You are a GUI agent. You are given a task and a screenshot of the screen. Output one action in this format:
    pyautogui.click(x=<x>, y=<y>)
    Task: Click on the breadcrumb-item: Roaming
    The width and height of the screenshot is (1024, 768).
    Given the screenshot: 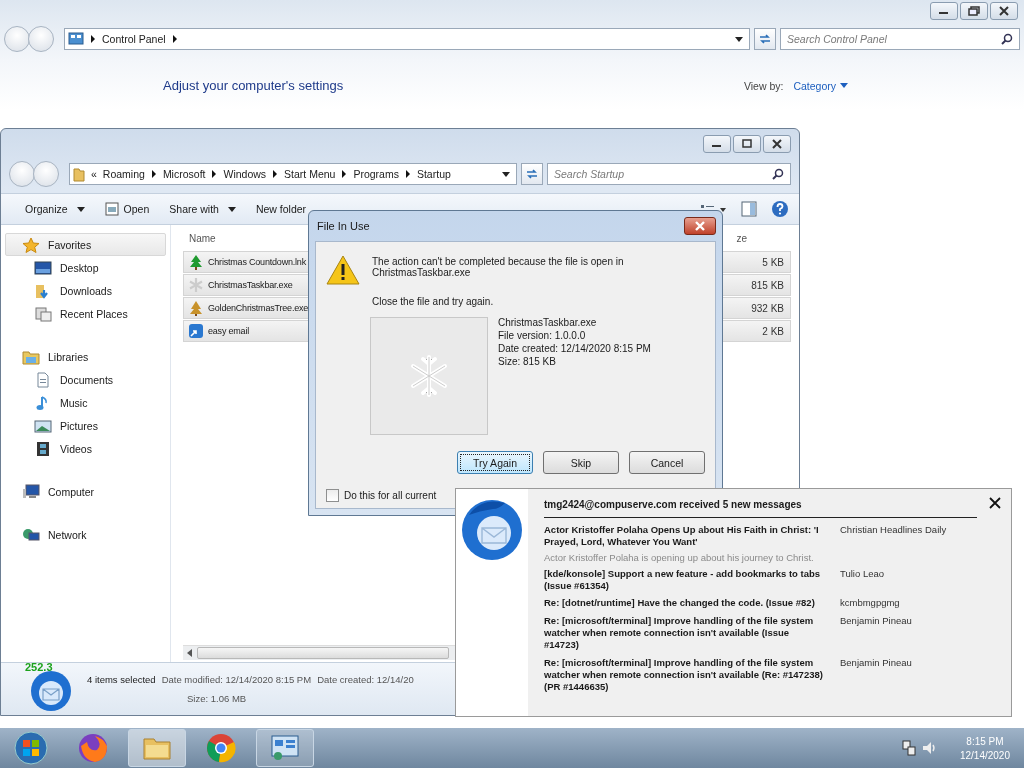 What is the action you would take?
    pyautogui.click(x=123, y=174)
    